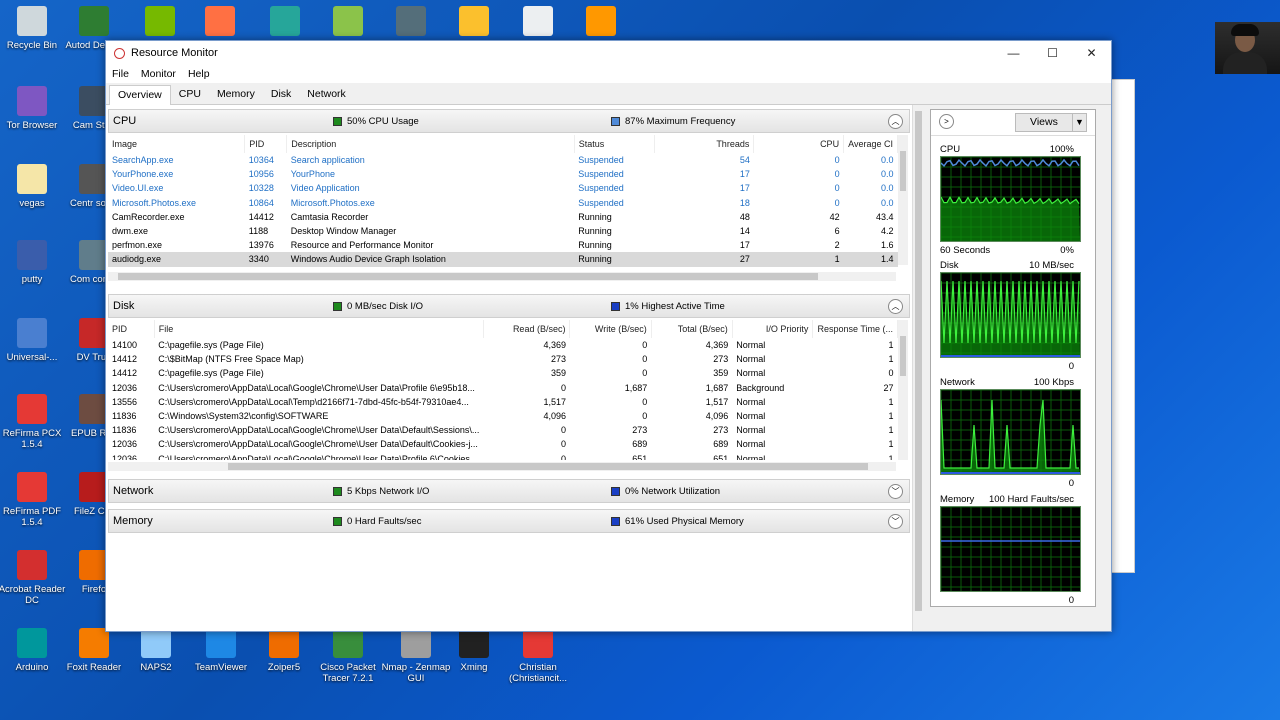 This screenshot has height=720, width=1280. I want to click on network-io-stat: 5 Kbps Network I/O, so click(381, 491).